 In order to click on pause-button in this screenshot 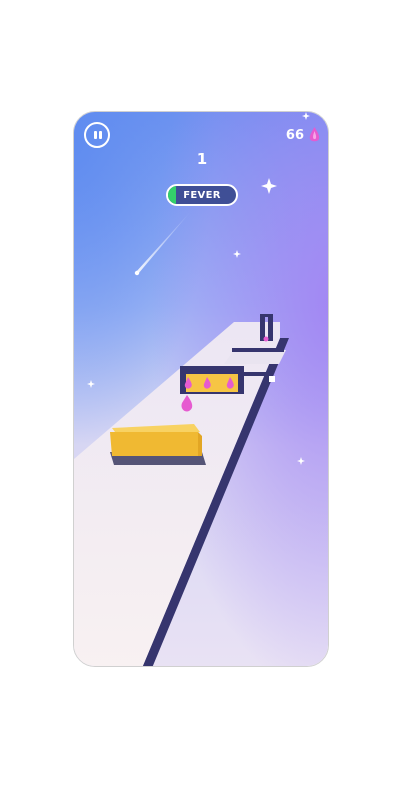, I will do `click(97, 135)`.